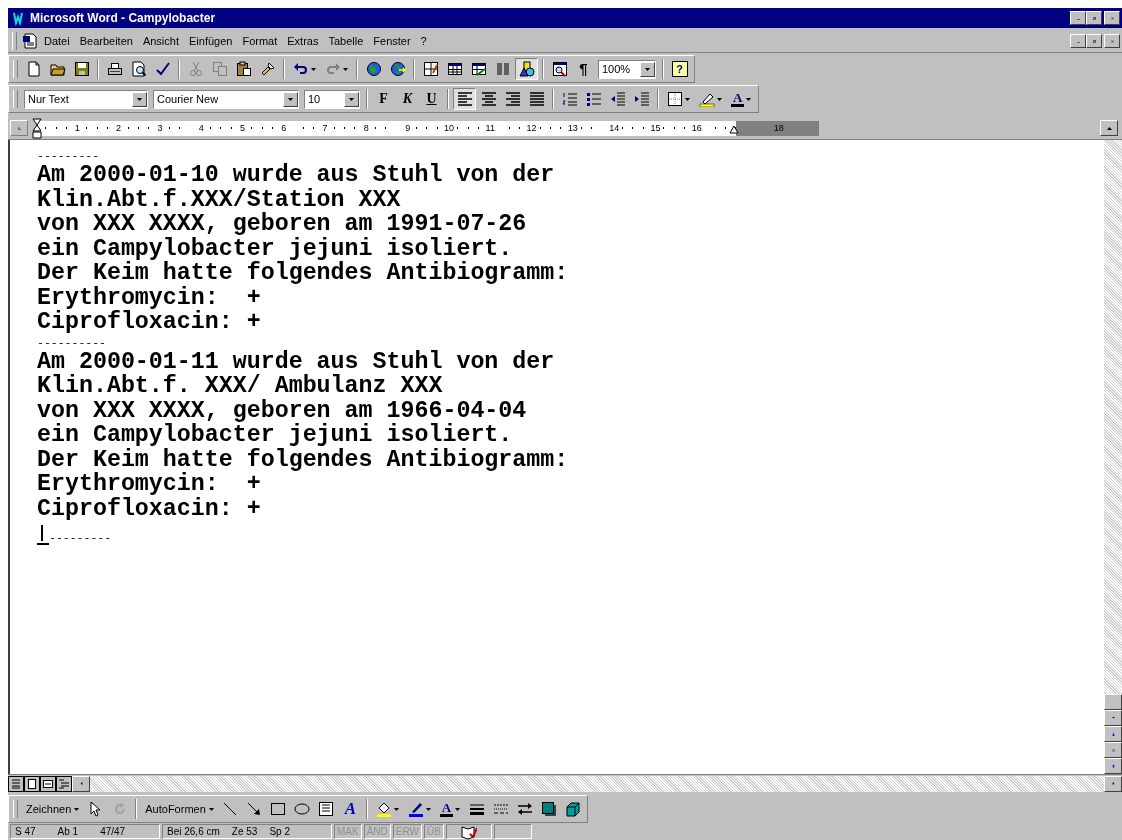 The width and height of the screenshot is (1122, 840). What do you see at coordinates (572, 809) in the screenshot?
I see `cube-icon` at bounding box center [572, 809].